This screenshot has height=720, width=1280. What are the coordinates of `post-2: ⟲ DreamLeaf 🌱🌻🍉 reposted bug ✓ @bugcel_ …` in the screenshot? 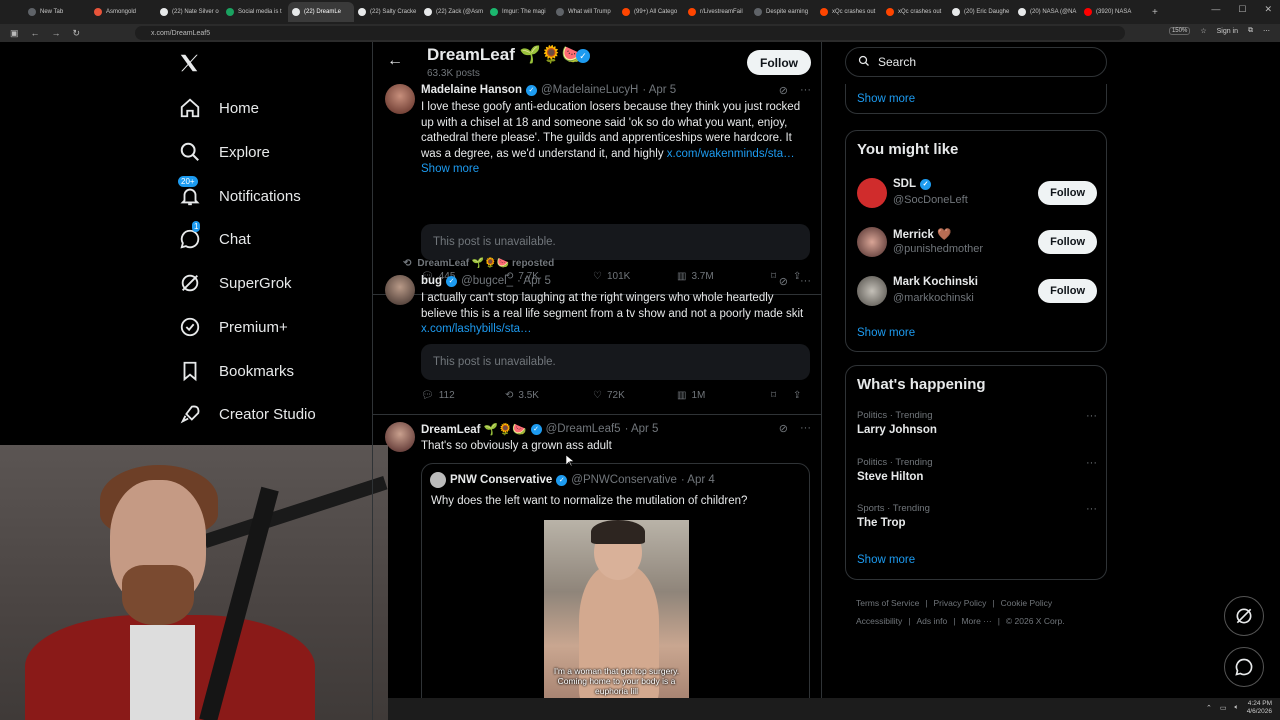 It's located at (597, 335).